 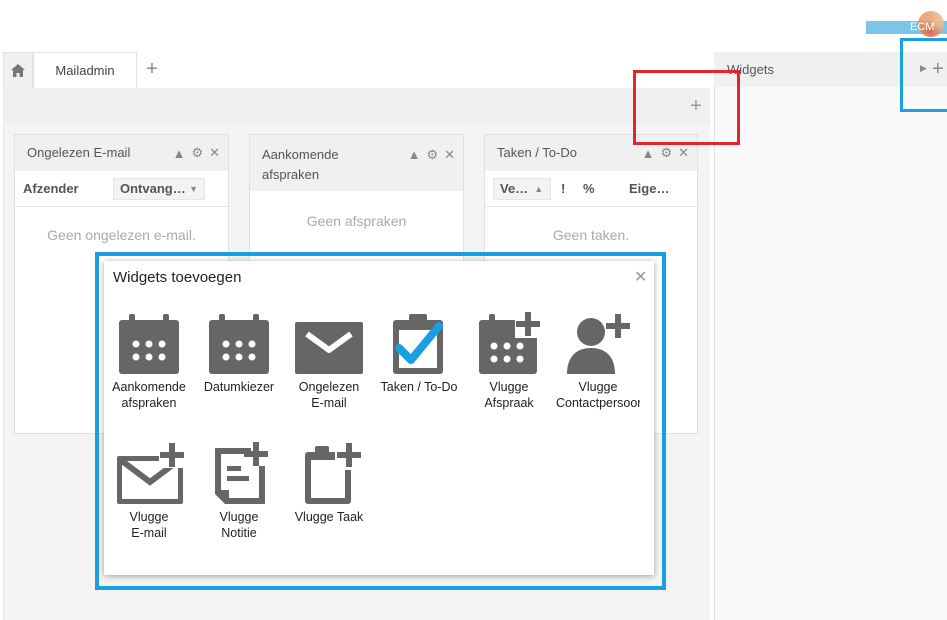 I want to click on clipboard-check-icon, so click(x=418, y=344).